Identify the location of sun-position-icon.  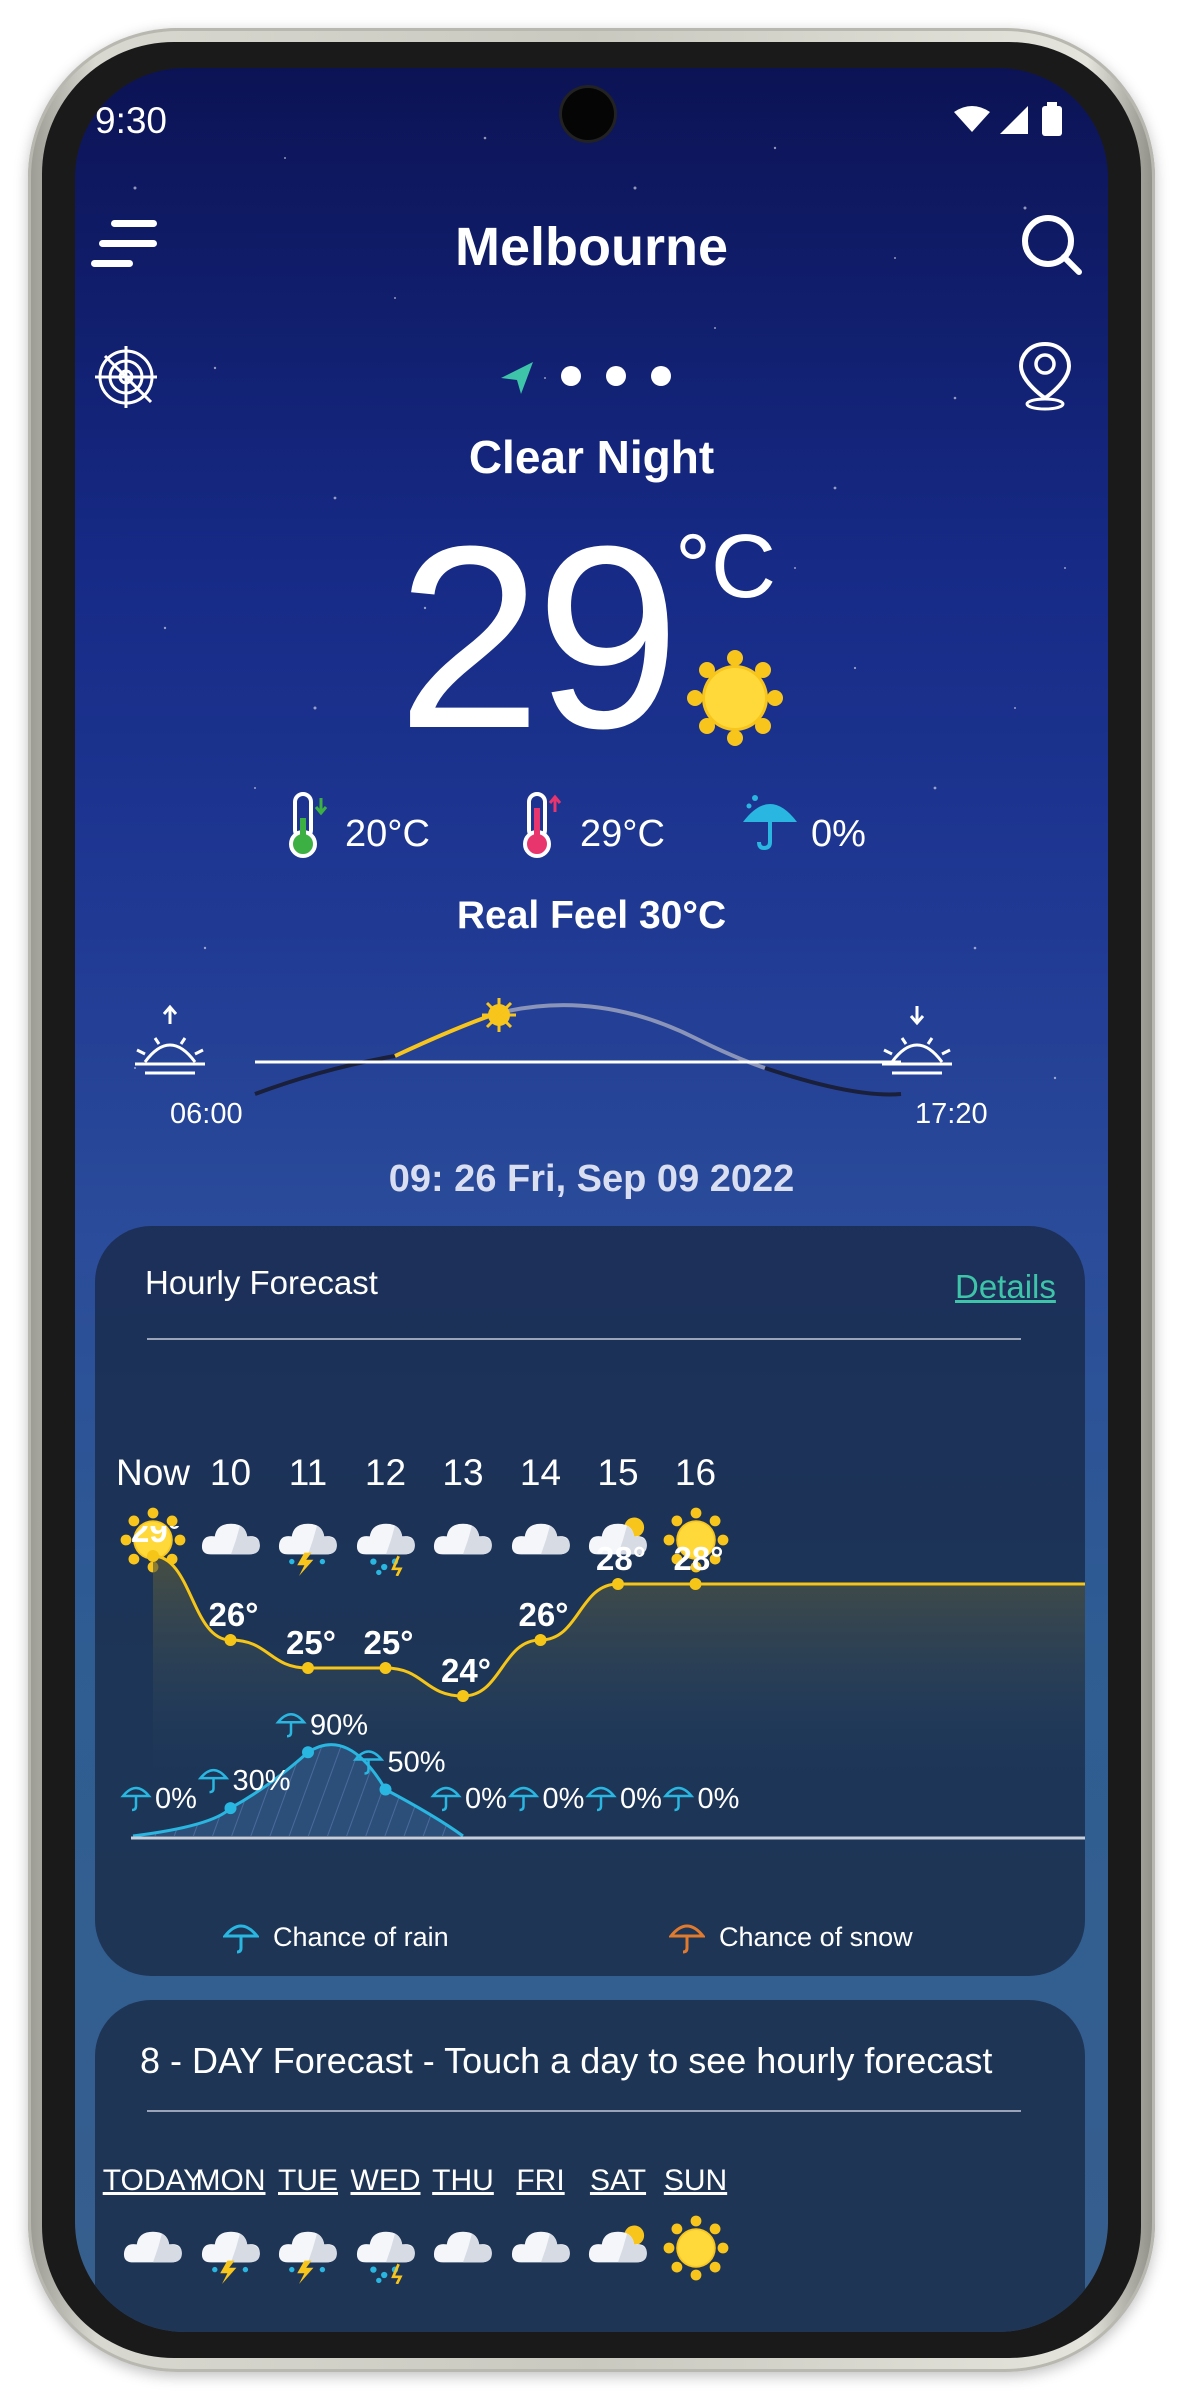
(499, 1015).